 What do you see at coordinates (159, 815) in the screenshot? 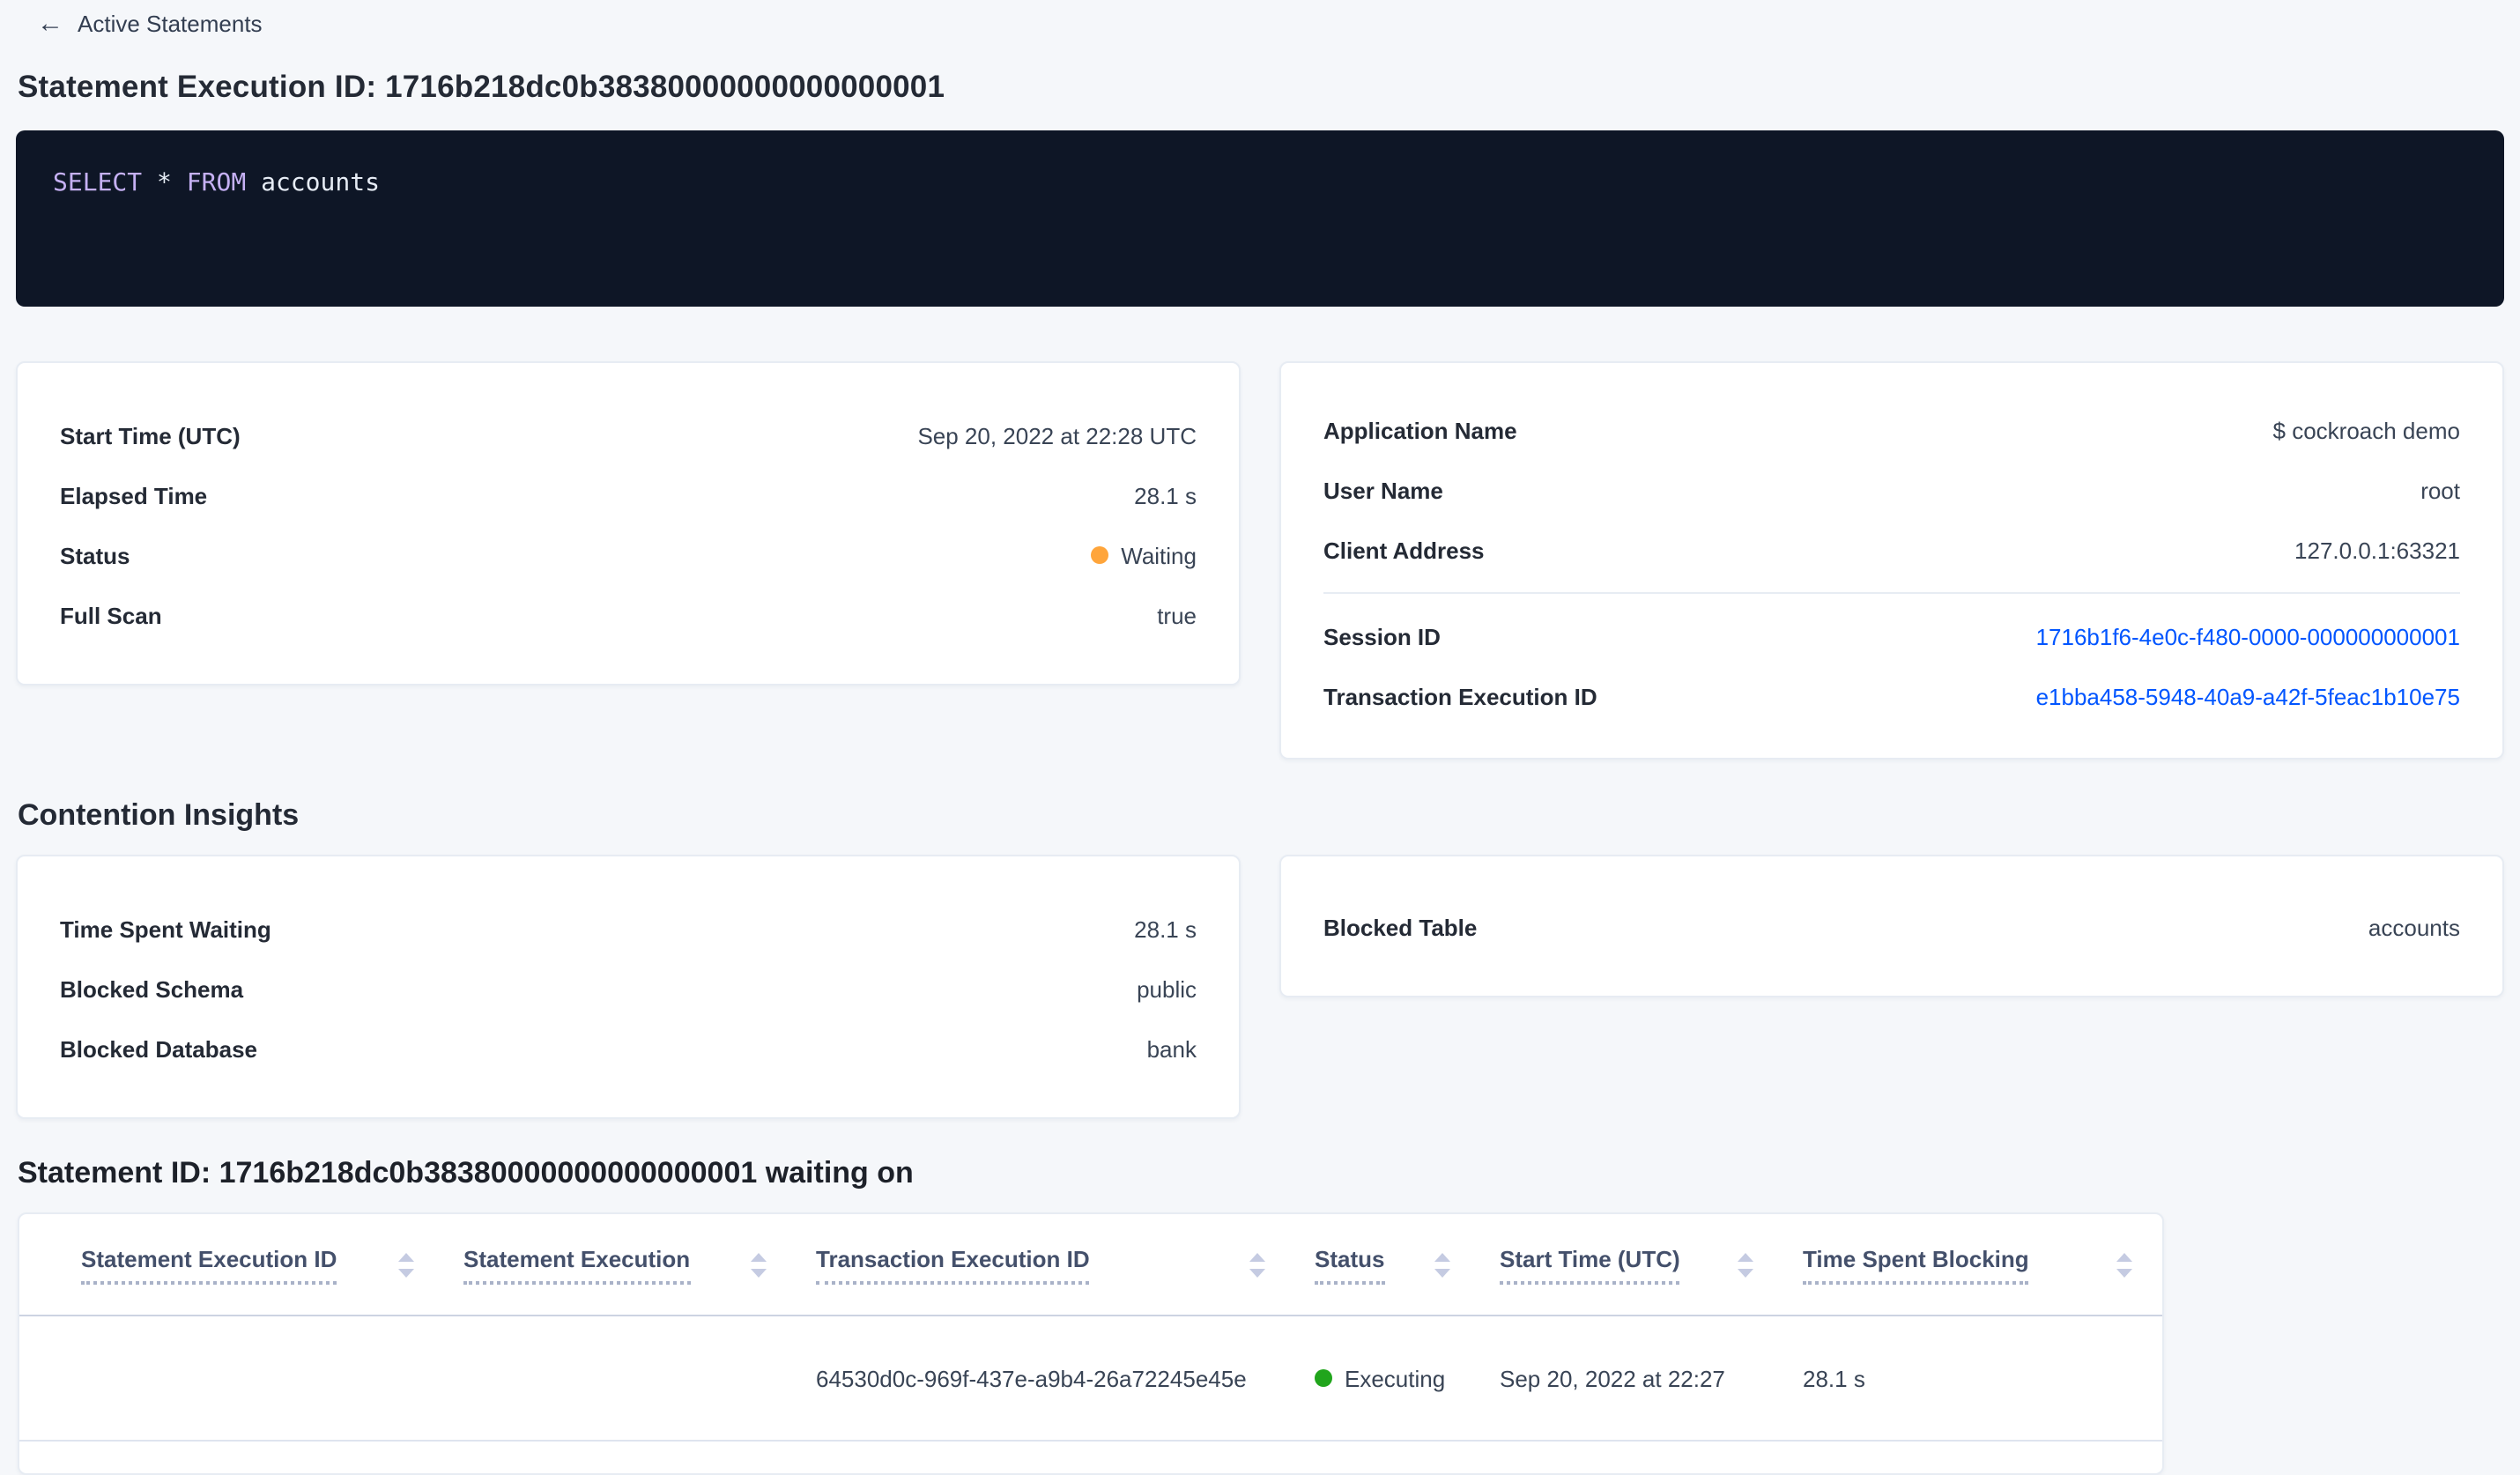
I see `contention-insights-heading: Contention Insights` at bounding box center [159, 815].